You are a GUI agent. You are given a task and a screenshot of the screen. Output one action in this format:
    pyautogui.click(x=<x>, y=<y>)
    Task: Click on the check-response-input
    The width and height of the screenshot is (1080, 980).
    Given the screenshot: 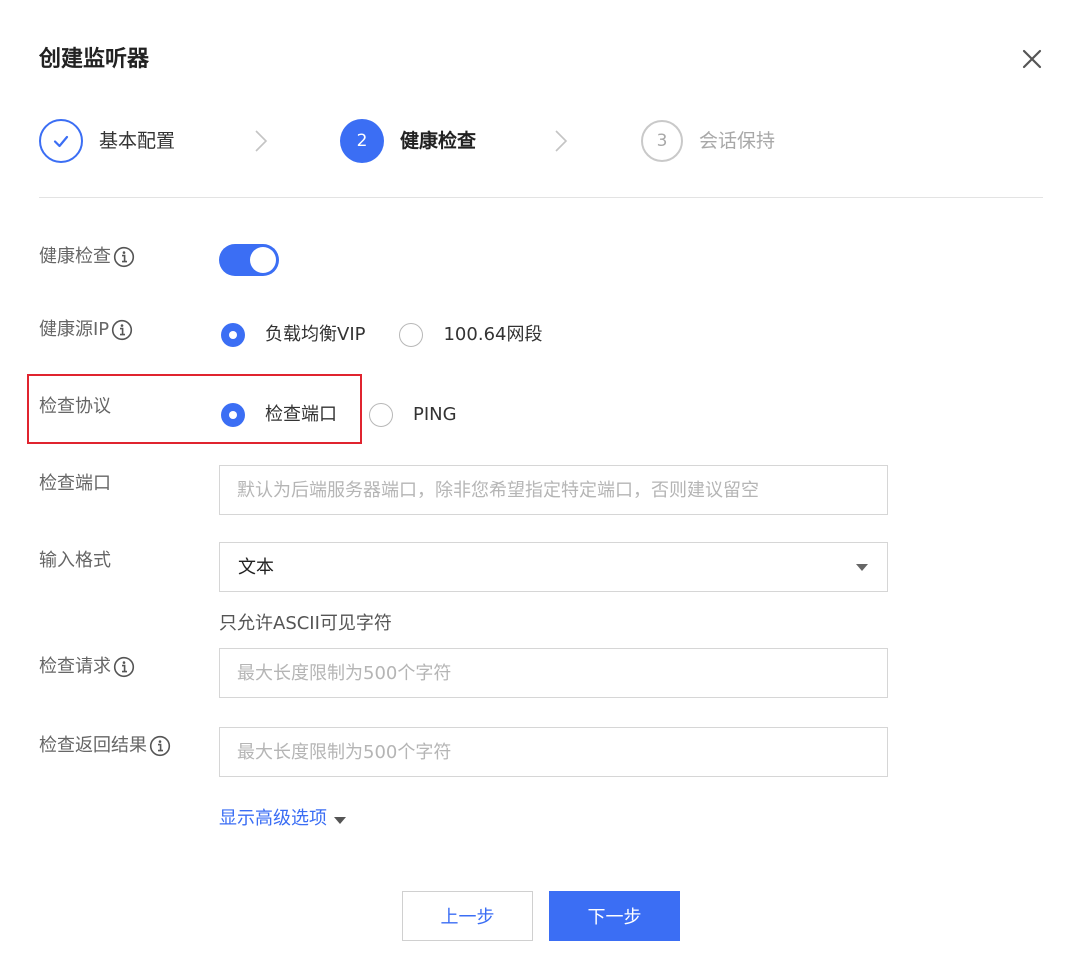 What is the action you would take?
    pyautogui.click(x=553, y=752)
    